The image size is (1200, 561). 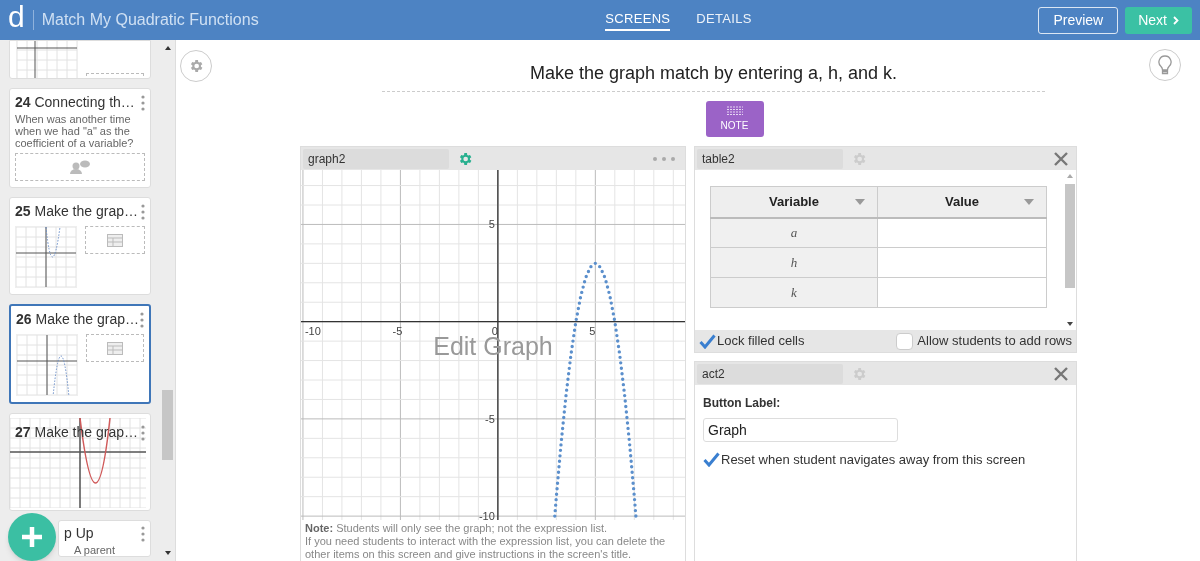 What do you see at coordinates (962, 202) in the screenshot?
I see `column-header: Value` at bounding box center [962, 202].